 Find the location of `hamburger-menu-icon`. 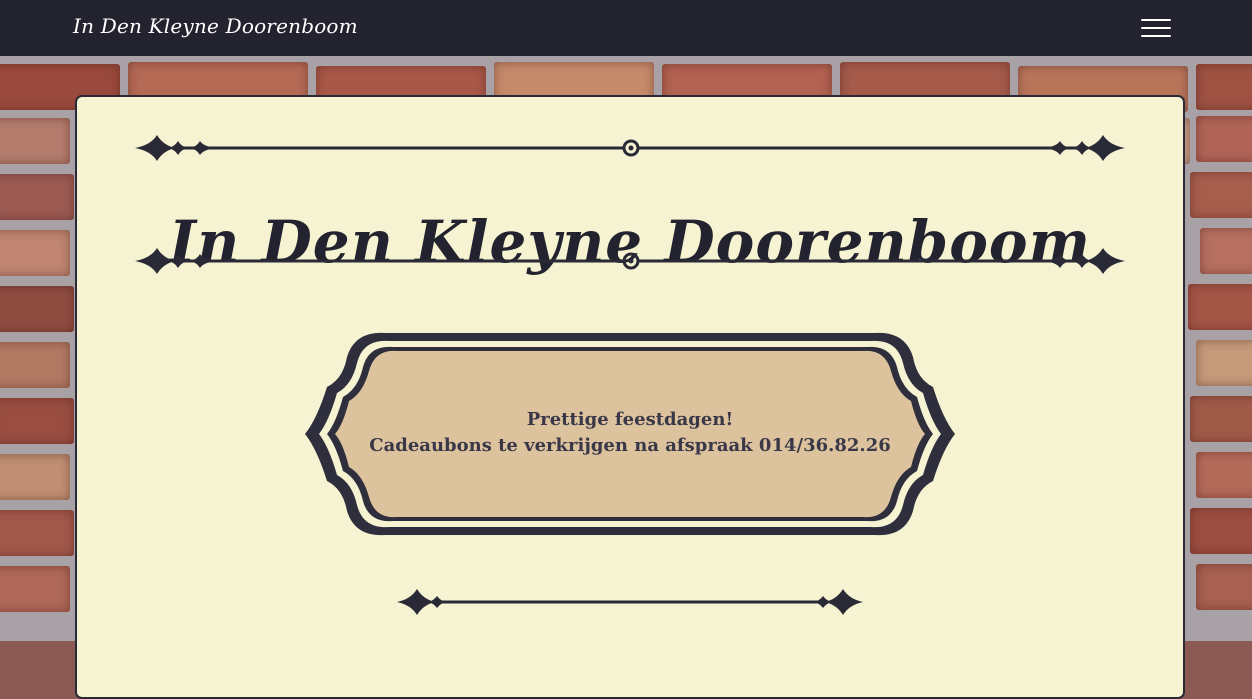

hamburger-menu-icon is located at coordinates (1156, 28).